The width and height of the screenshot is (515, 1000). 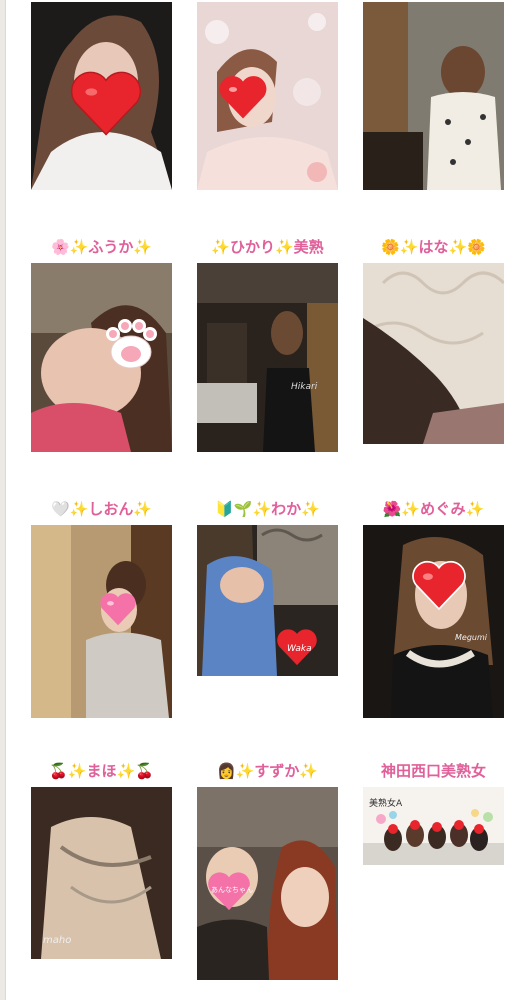 What do you see at coordinates (57, 940) in the screenshot?
I see `photo-signature: maho` at bounding box center [57, 940].